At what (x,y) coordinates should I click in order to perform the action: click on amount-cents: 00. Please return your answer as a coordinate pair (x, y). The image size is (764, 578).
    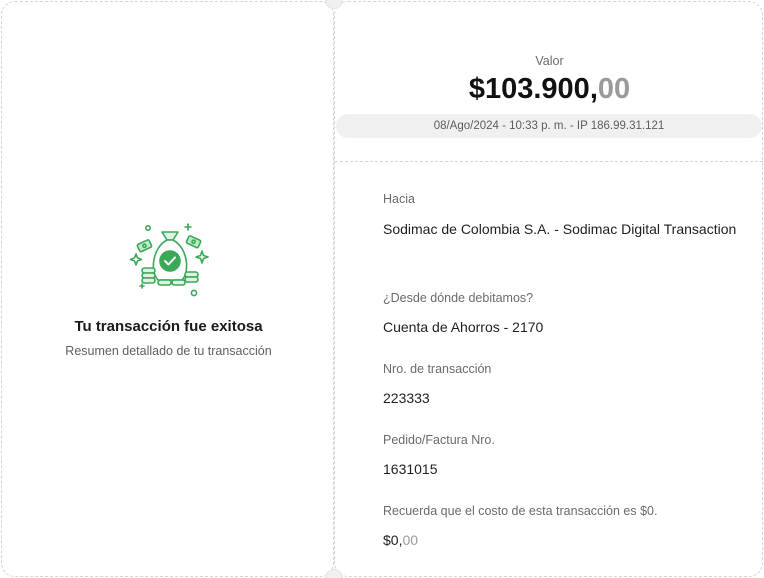
    Looking at the image, I should click on (614, 89).